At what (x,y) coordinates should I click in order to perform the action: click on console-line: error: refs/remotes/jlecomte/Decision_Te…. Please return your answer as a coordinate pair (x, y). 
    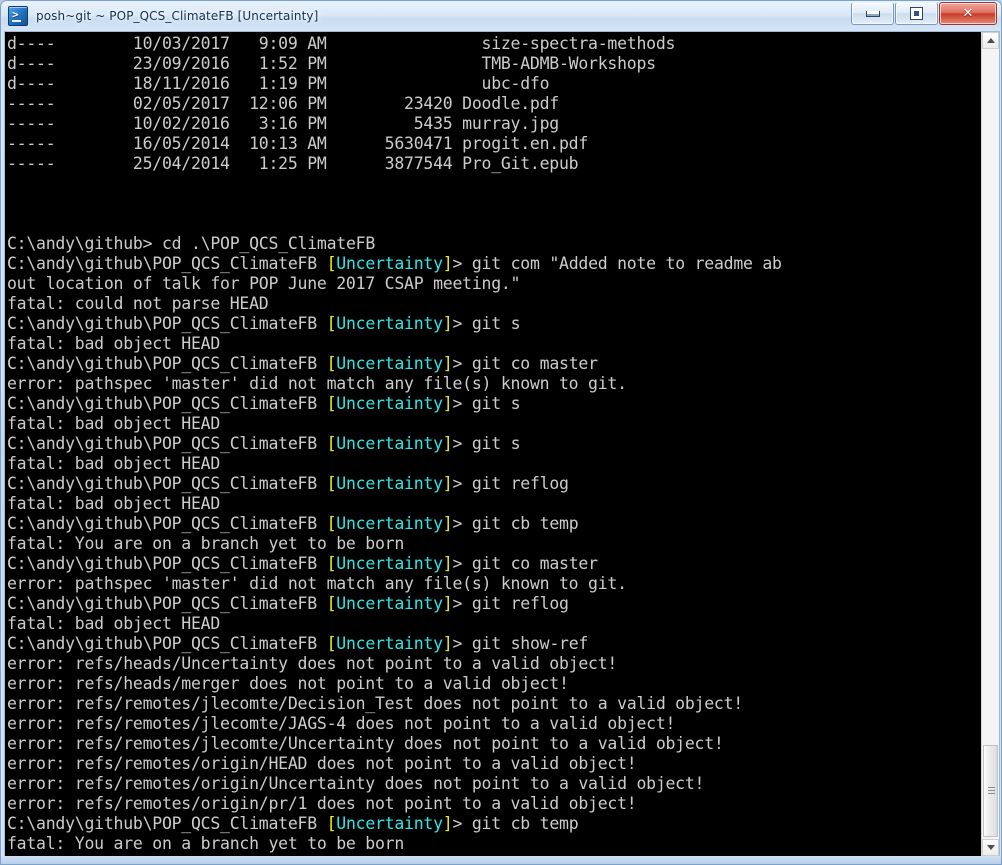
    Looking at the image, I should click on (375, 703).